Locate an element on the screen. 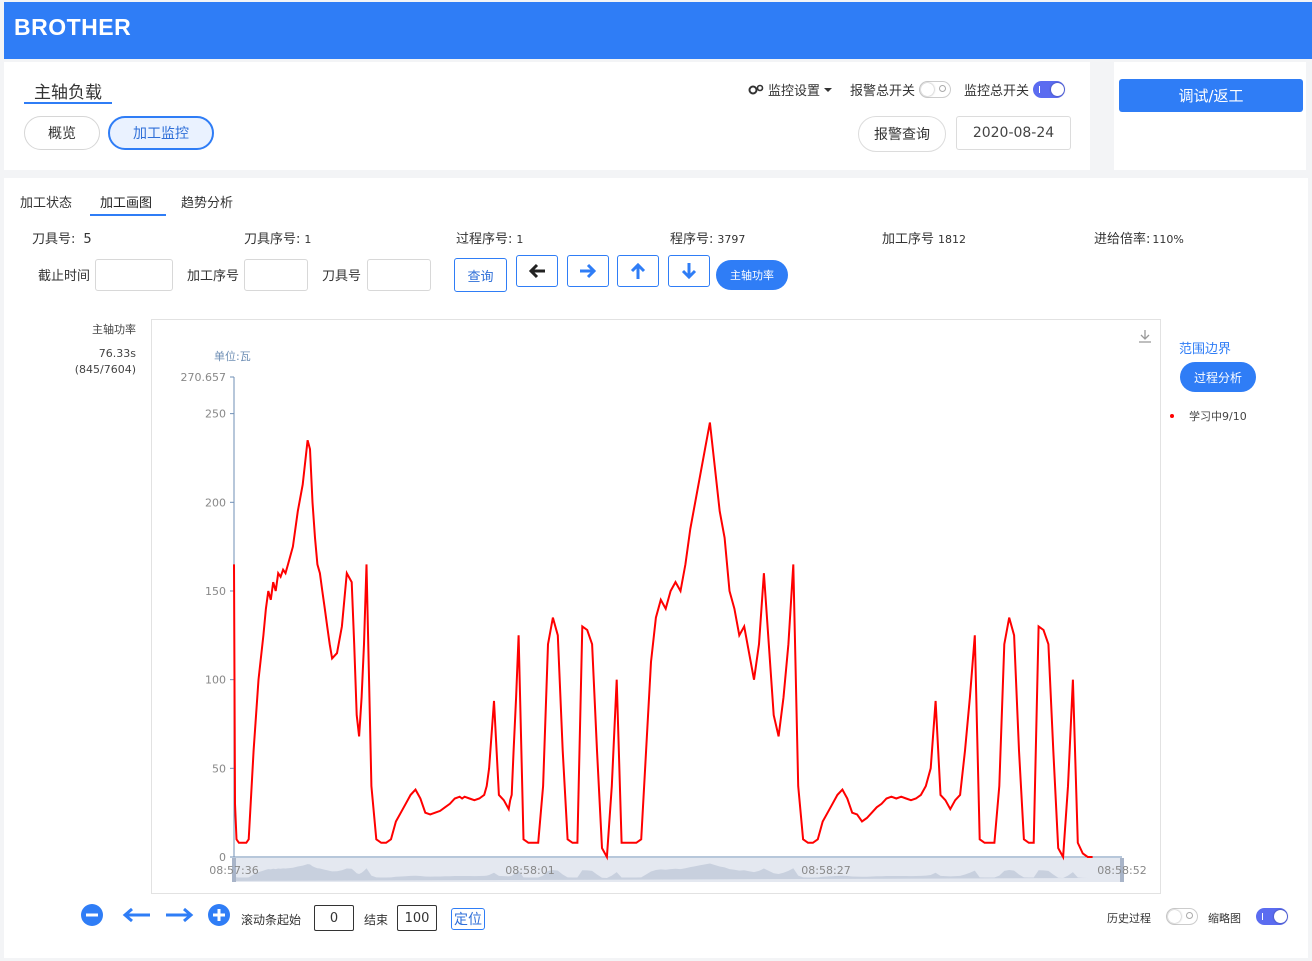 The image size is (1312, 961). zoom-in-icon is located at coordinates (219, 915).